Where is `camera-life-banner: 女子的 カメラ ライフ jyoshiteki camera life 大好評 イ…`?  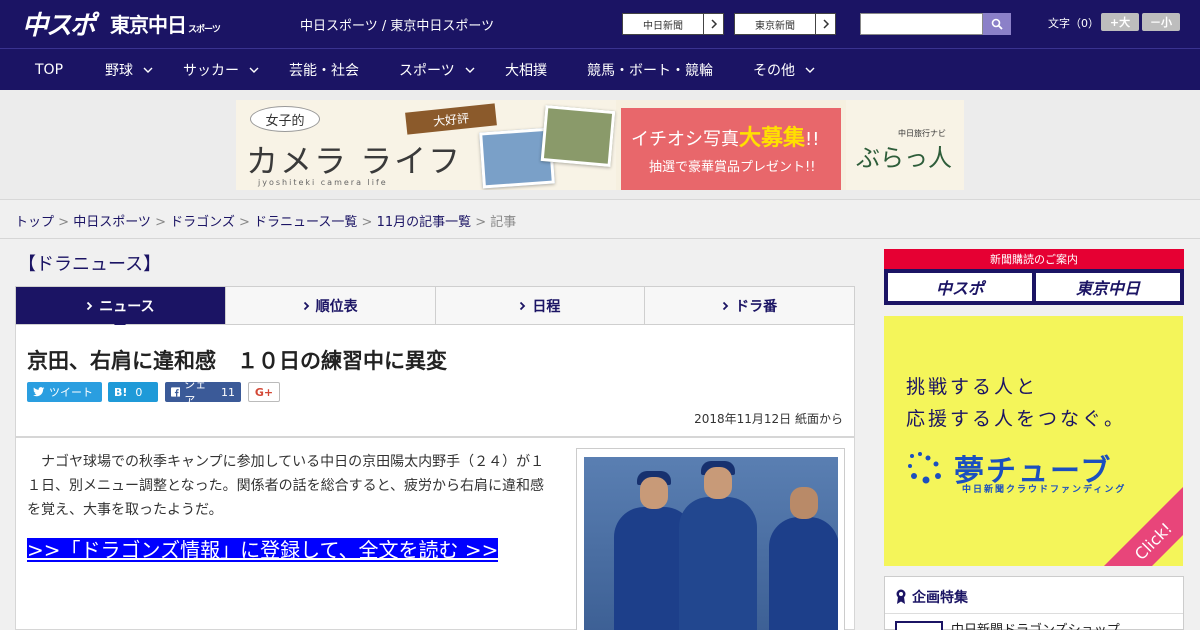
camera-life-banner: 女子的 カメラ ライフ jyoshiteki camera life 大好評 イ… is located at coordinates (600, 145).